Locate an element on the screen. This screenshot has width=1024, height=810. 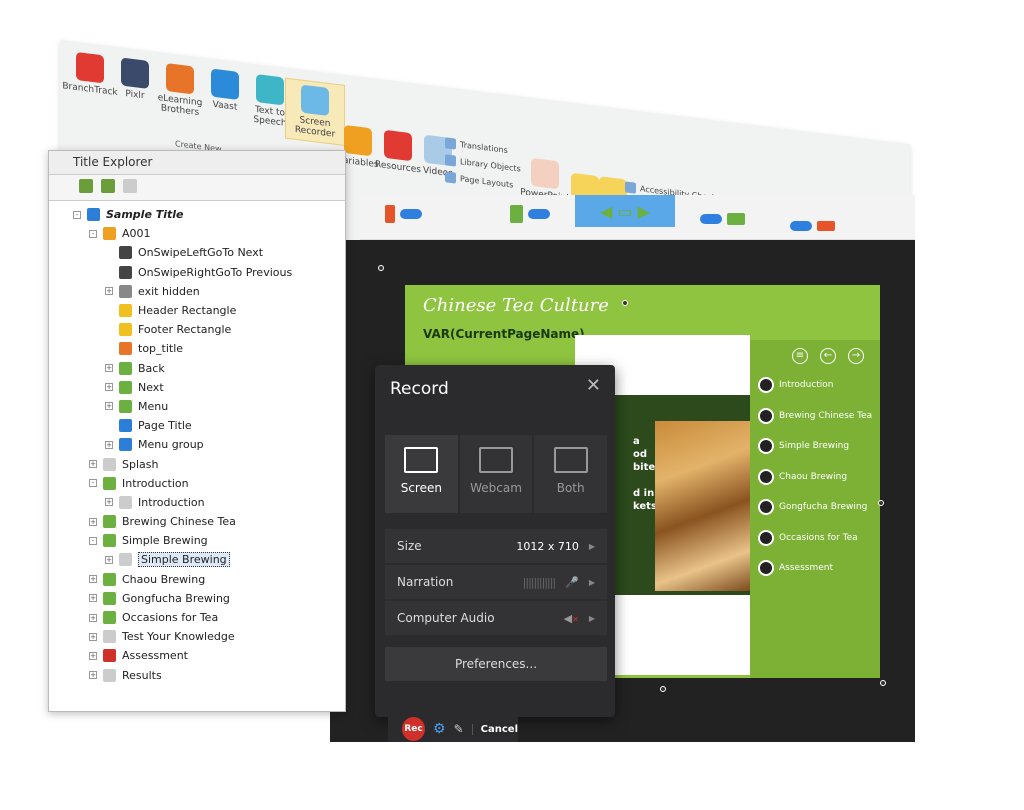
narration-row: Narration |||||||||||| 🎤 ▶ is located at coordinates (496, 582).